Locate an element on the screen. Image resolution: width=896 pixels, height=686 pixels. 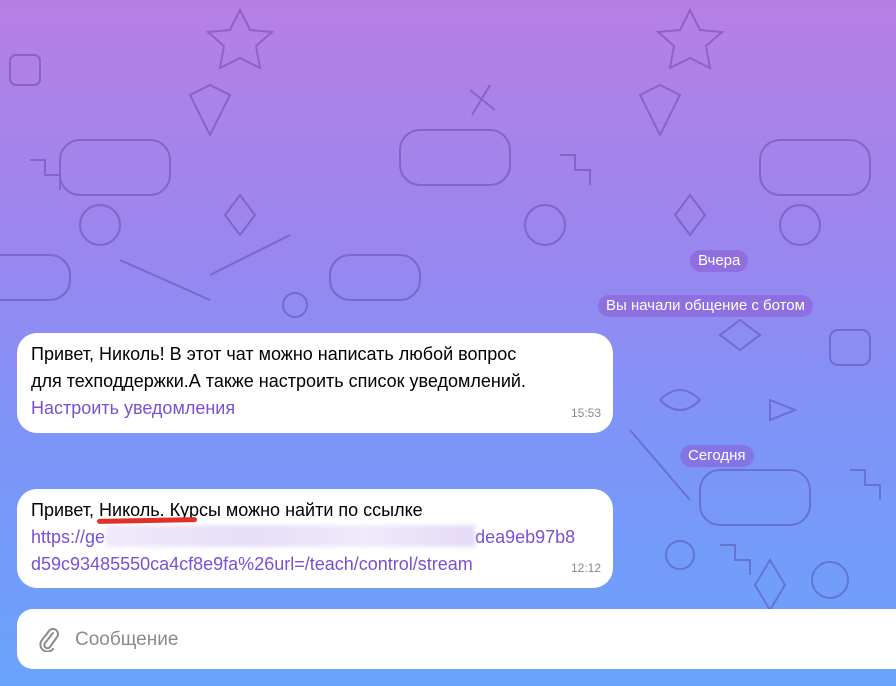
message-timestamp: 15:53 is located at coordinates (585, 413).